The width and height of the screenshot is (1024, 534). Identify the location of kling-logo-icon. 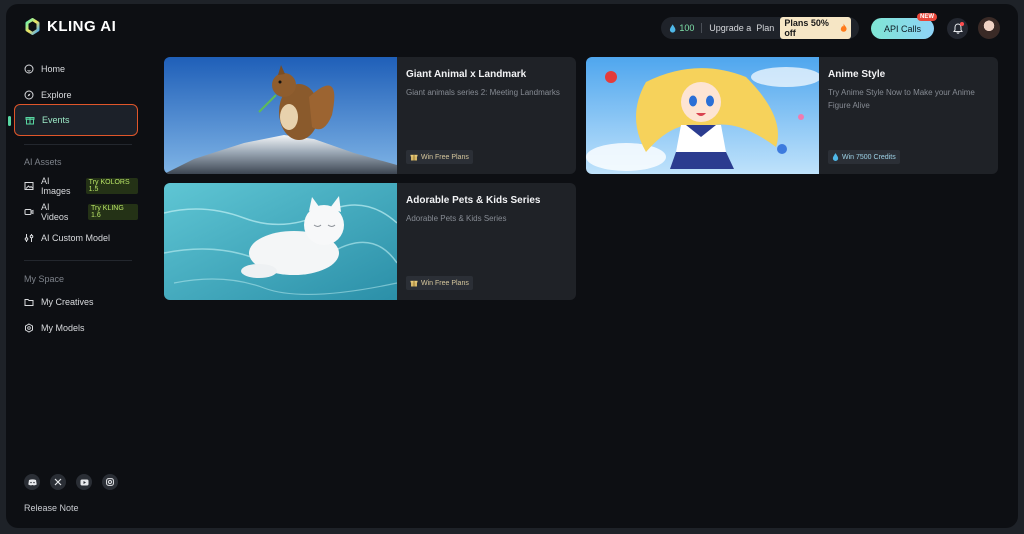
(32, 26).